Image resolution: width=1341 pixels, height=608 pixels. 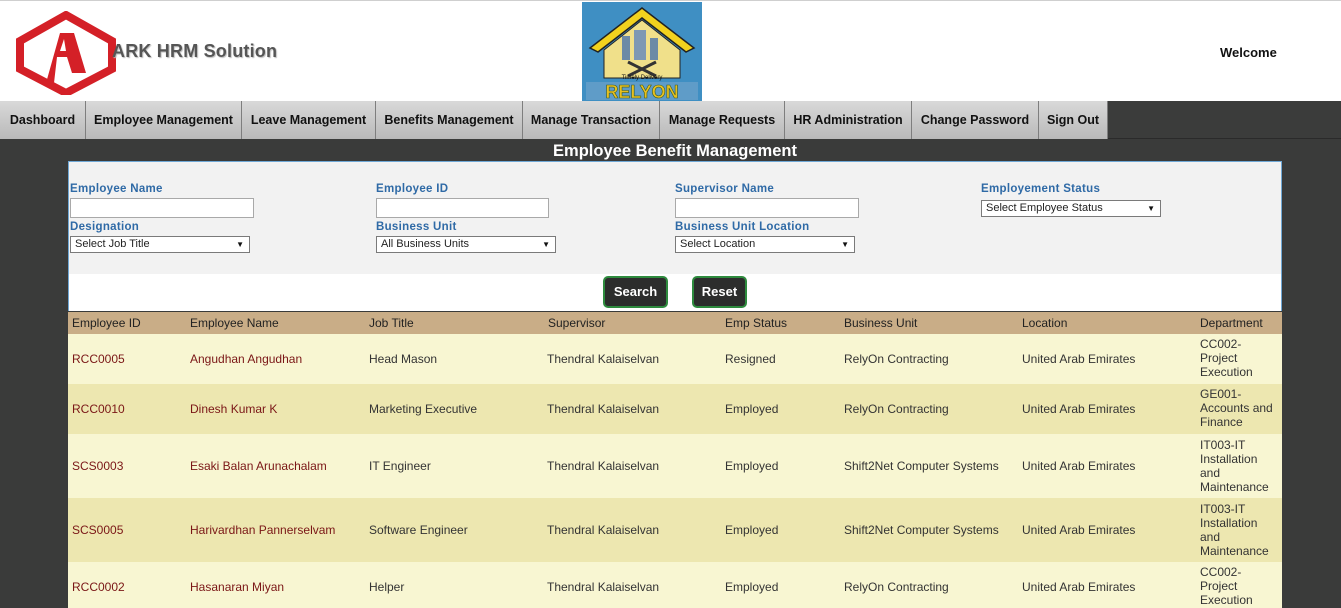 I want to click on col-supervisor: Supervisor, so click(x=576, y=323).